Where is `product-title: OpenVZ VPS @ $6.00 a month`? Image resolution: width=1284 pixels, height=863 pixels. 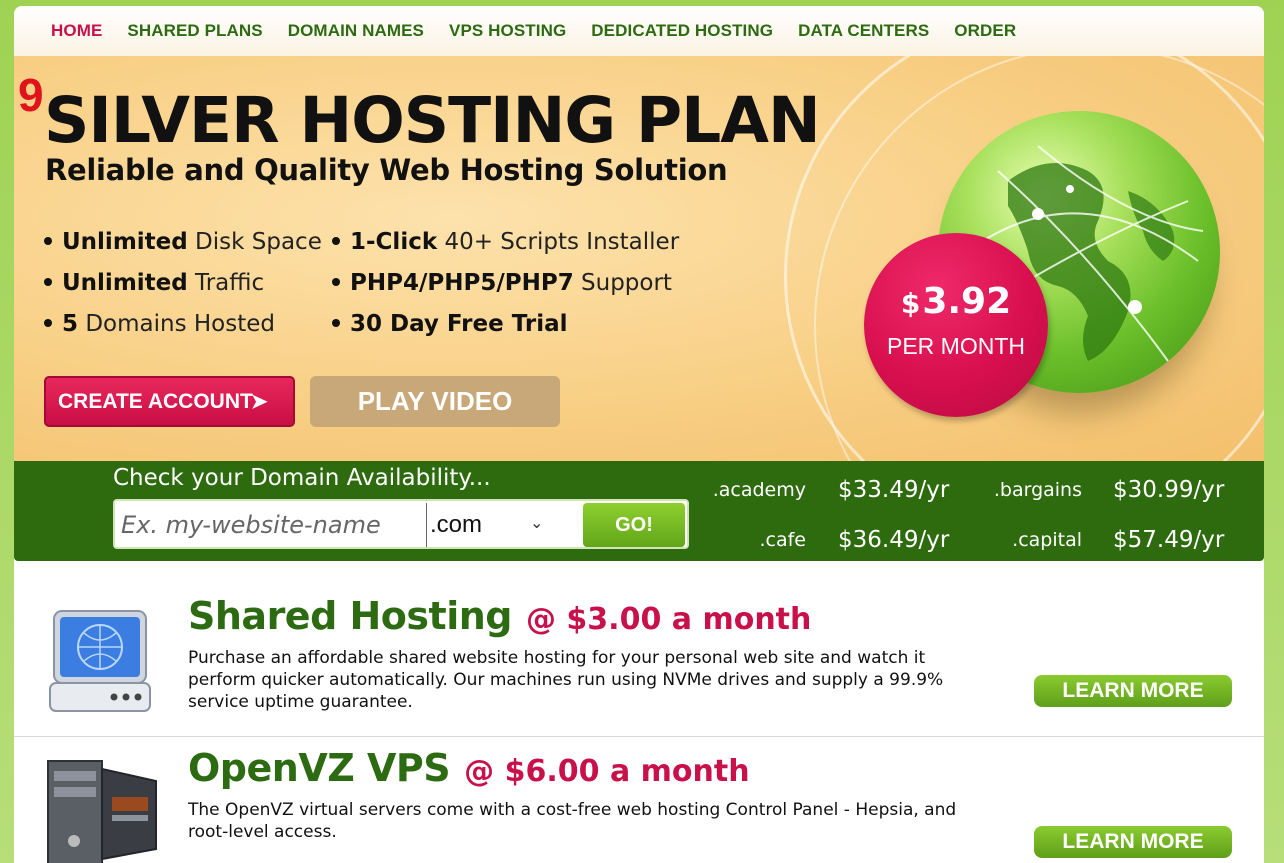 product-title: OpenVZ VPS @ $6.00 a month is located at coordinates (469, 768).